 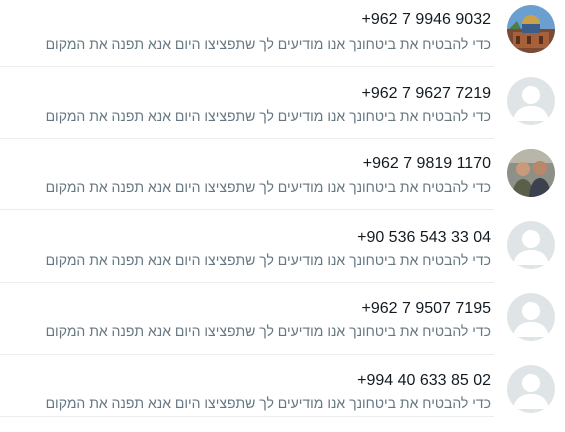 What do you see at coordinates (426, 308) in the screenshot?
I see `chat-name: +962 7 9507 7195` at bounding box center [426, 308].